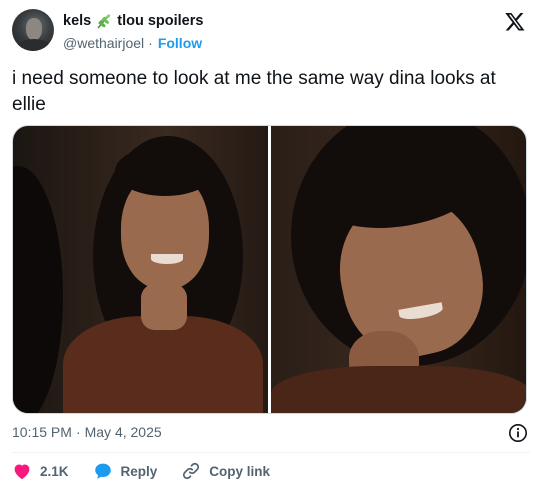 The height and width of the screenshot is (489, 542). I want to click on author-handle-row: @wethairjoel · Follow, so click(132, 43).